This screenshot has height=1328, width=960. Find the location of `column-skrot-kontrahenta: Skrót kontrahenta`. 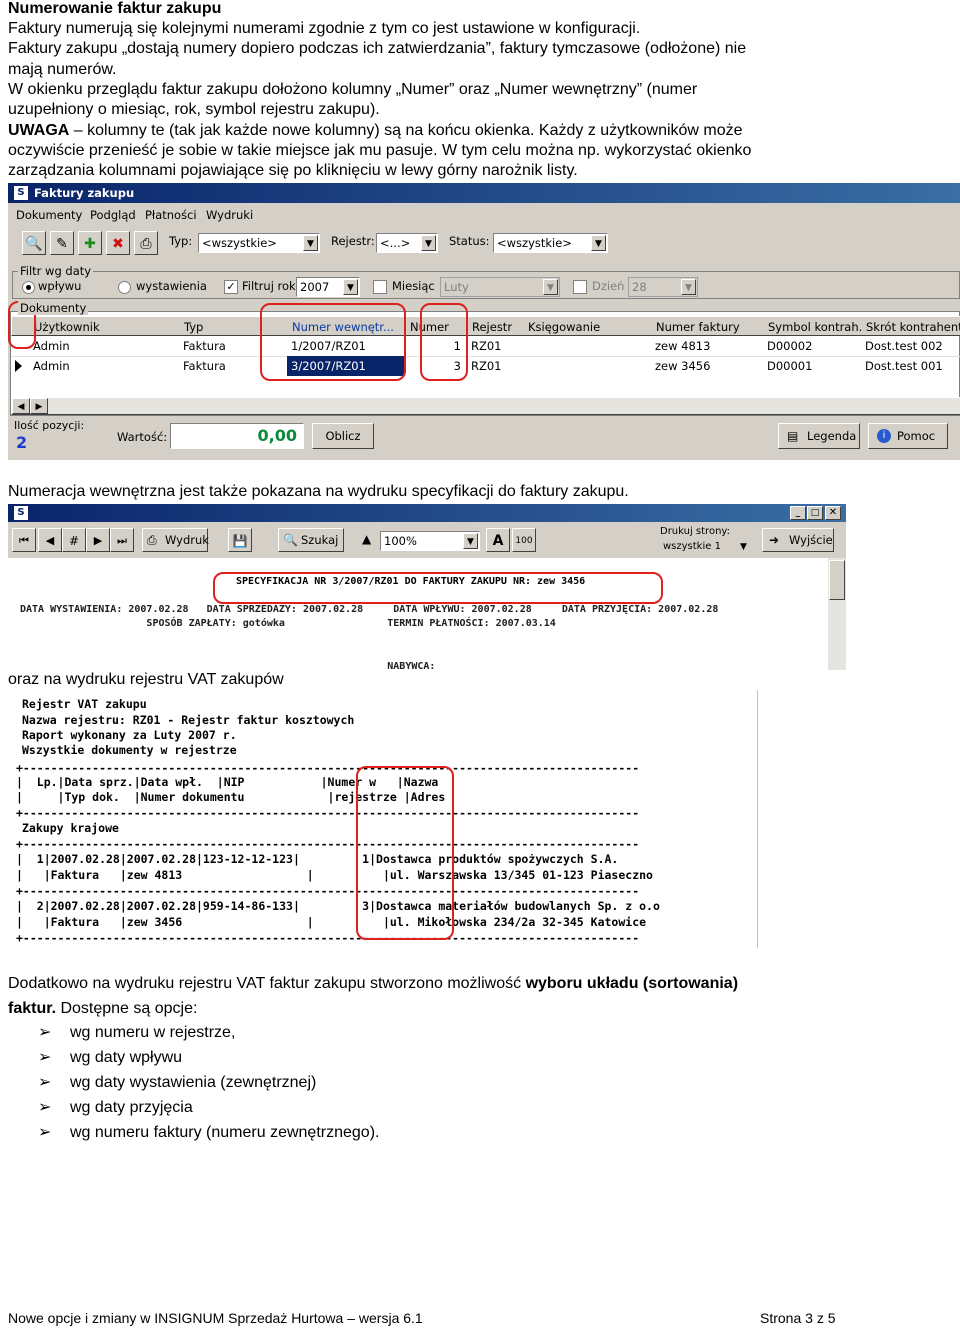

column-skrot-kontrahenta: Skrót kontrahenta is located at coordinates (911, 327).